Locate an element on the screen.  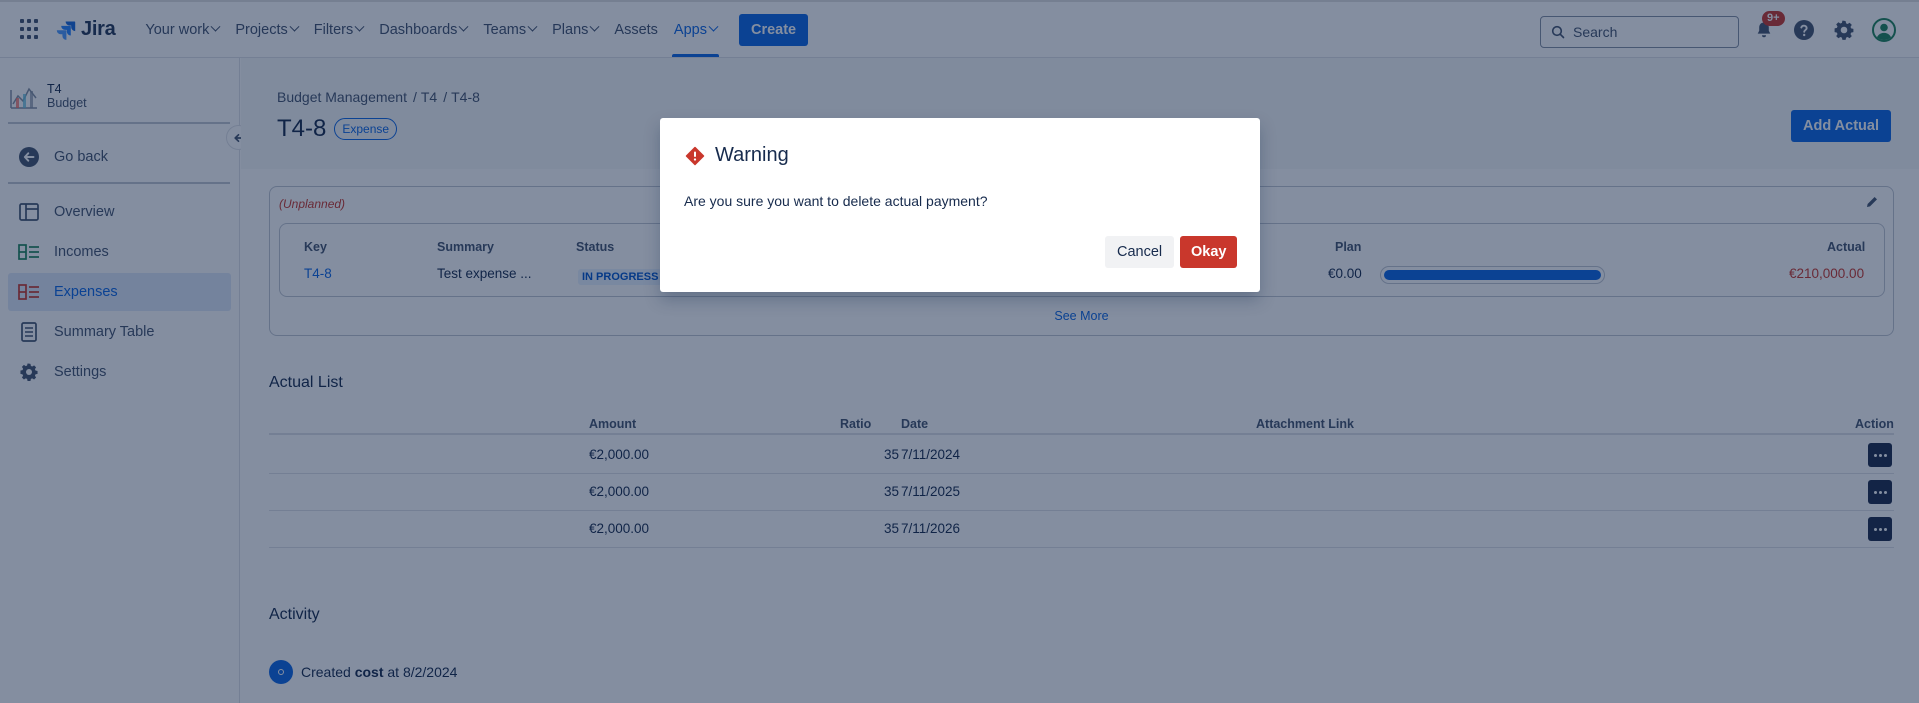
warning-icon is located at coordinates (695, 155).